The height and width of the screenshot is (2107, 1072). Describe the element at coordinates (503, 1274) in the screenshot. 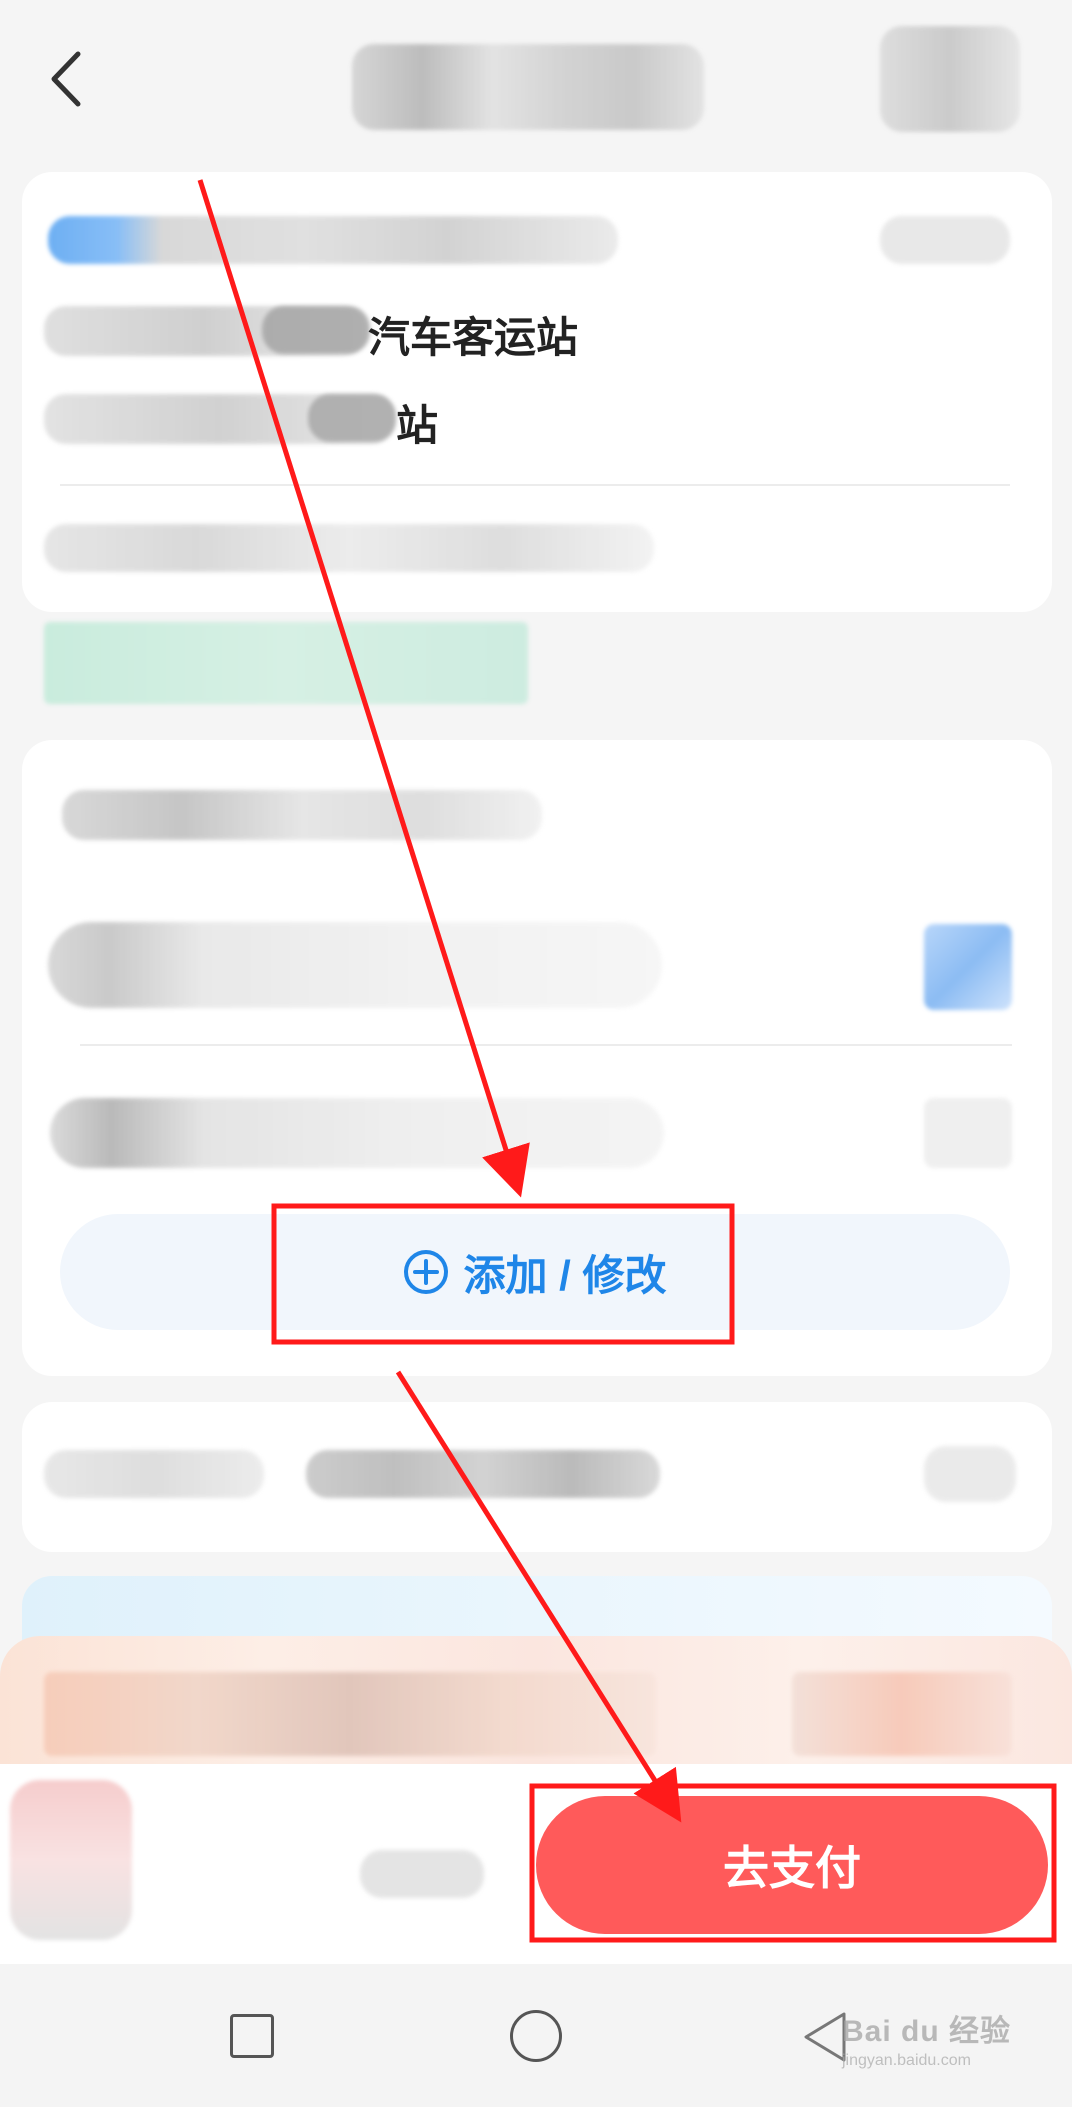

I see `annotation-box-add` at that location.